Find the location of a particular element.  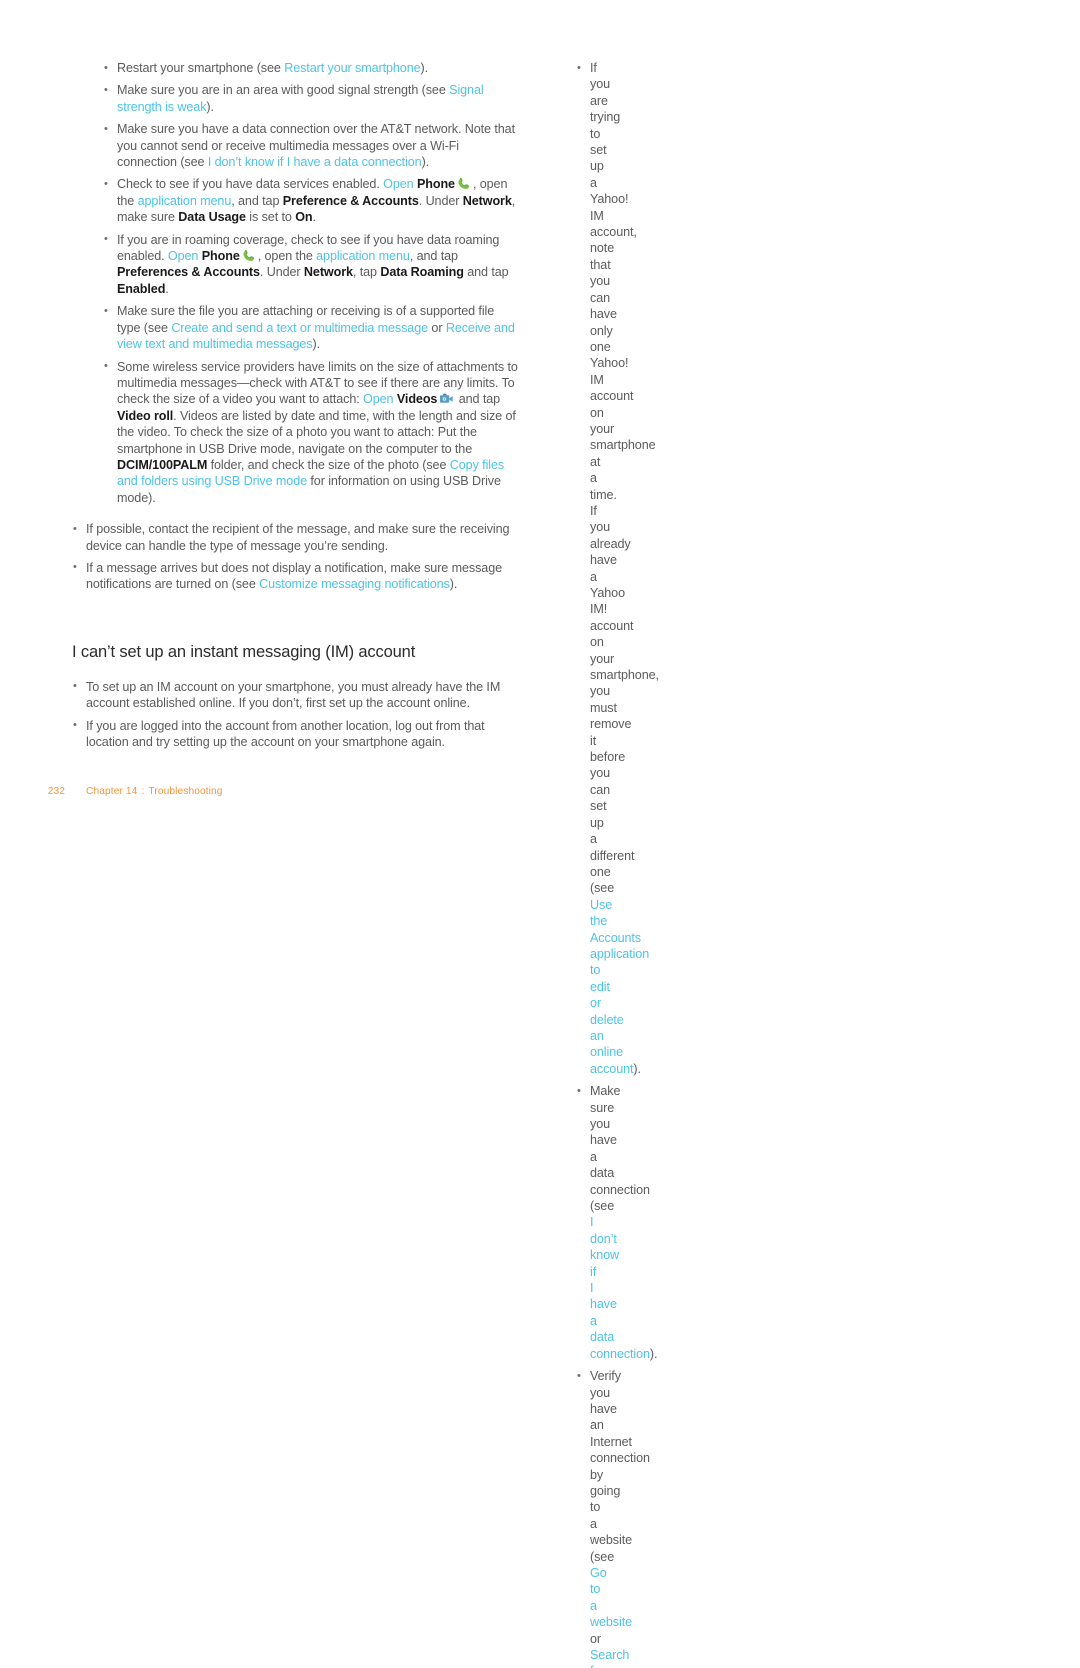

page-number: 232 is located at coordinates (56, 791).